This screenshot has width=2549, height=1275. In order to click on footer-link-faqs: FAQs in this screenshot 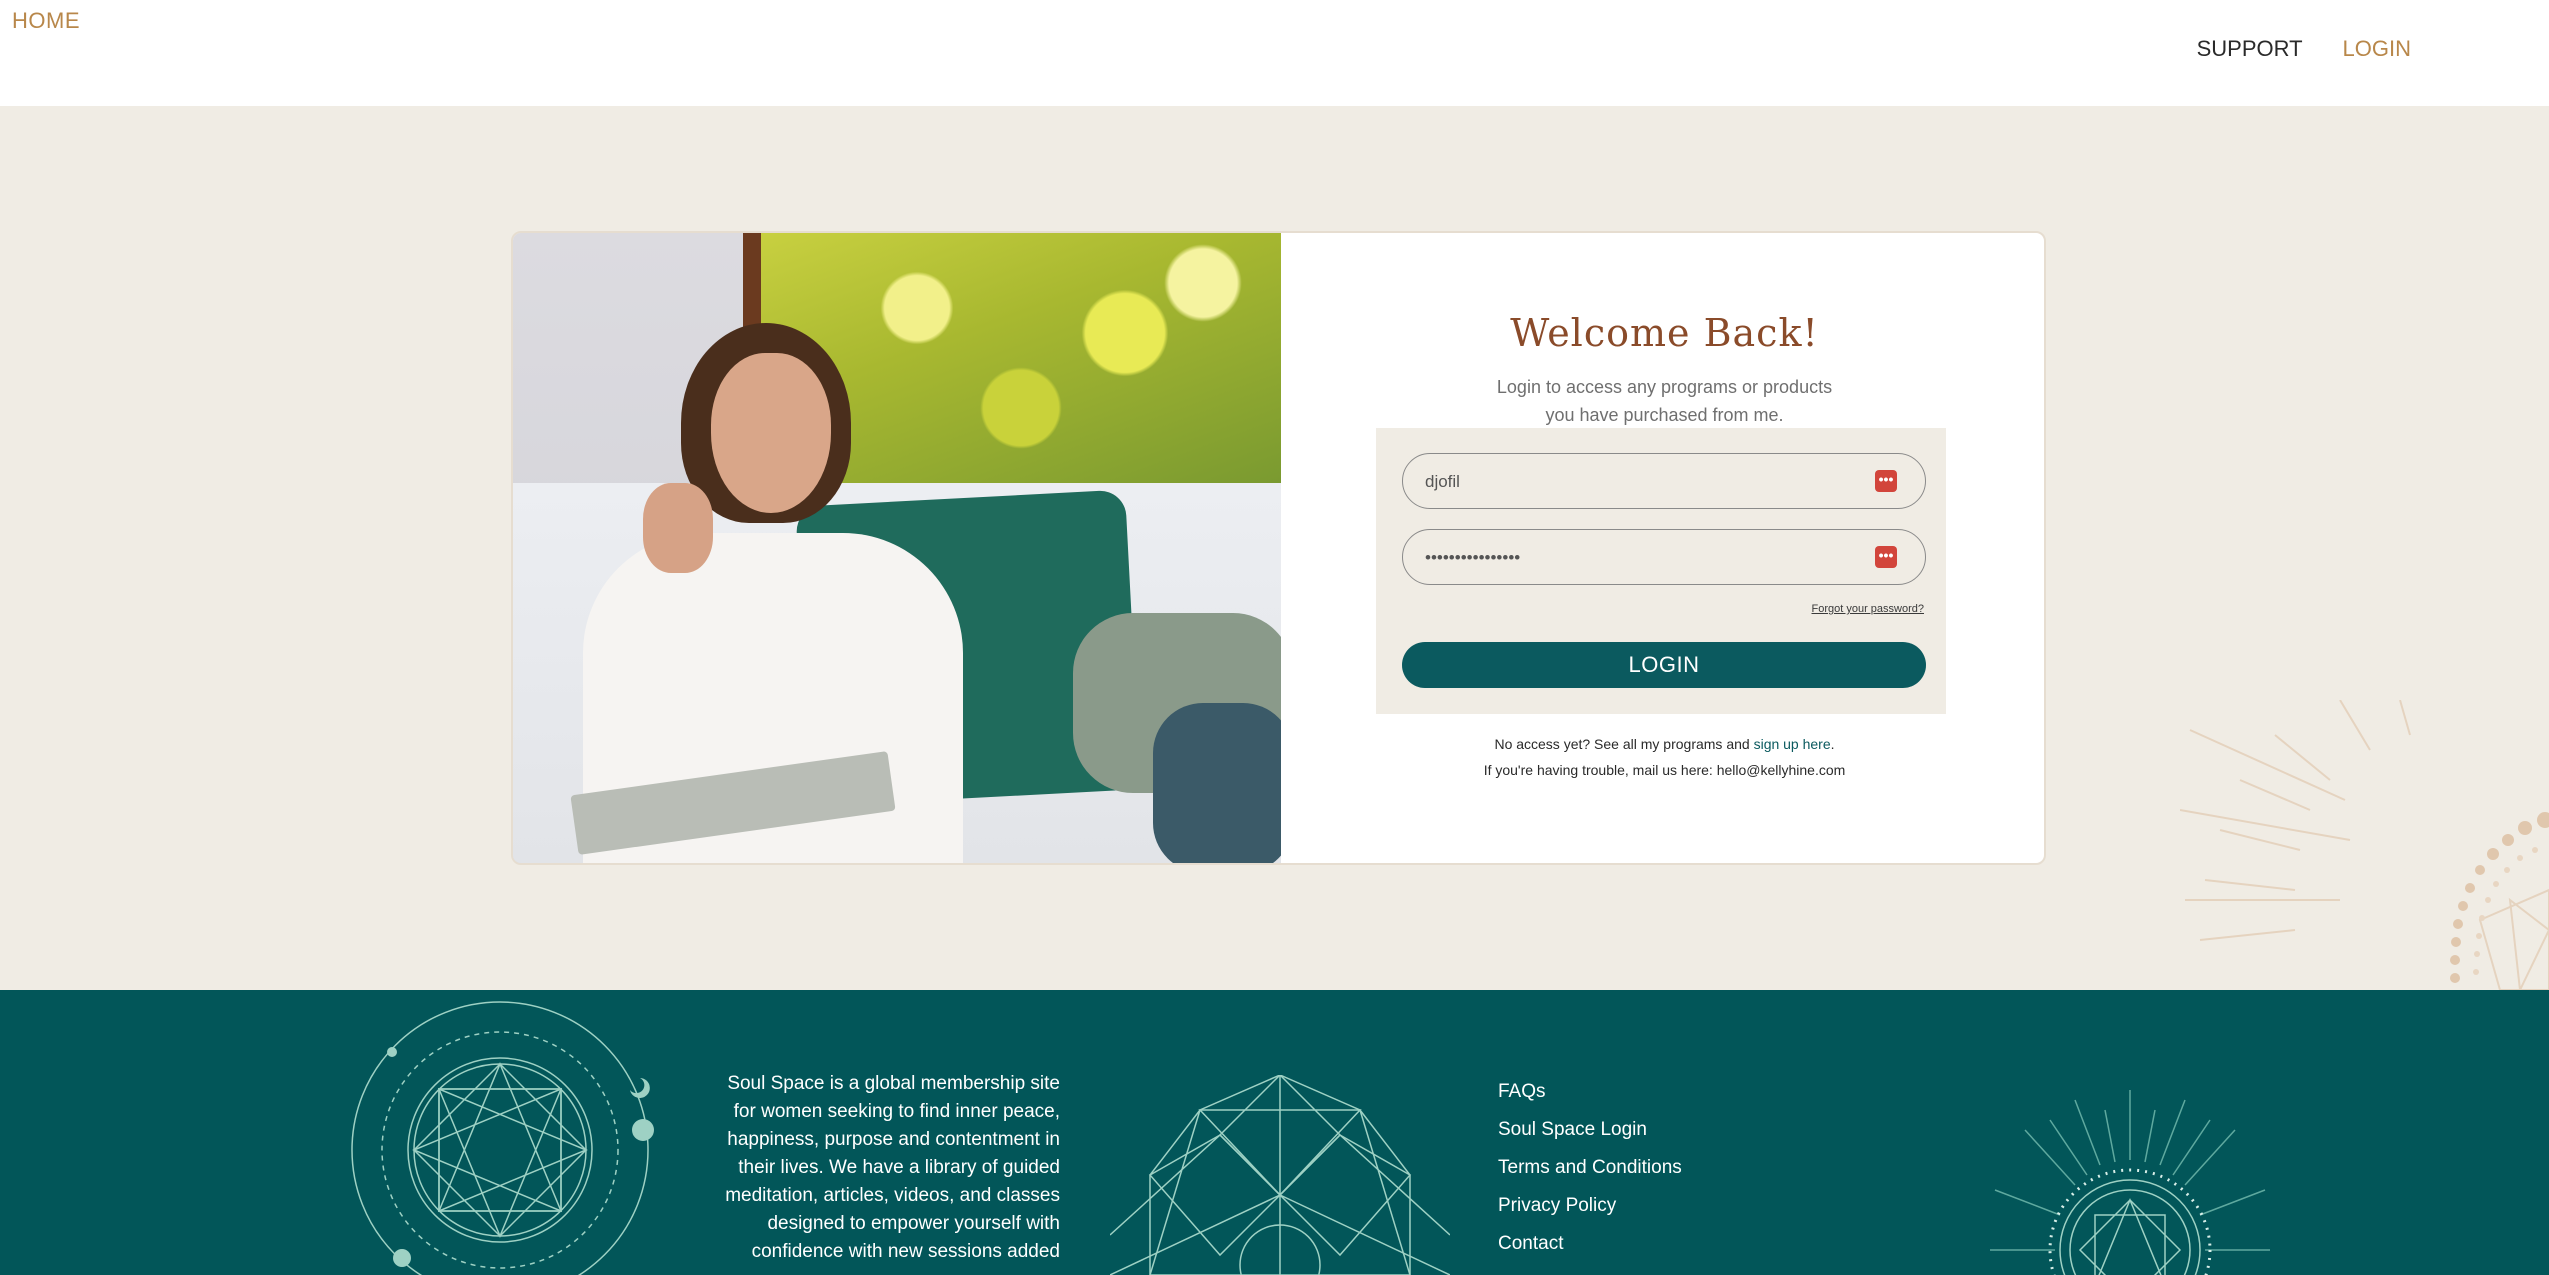, I will do `click(1590, 1092)`.